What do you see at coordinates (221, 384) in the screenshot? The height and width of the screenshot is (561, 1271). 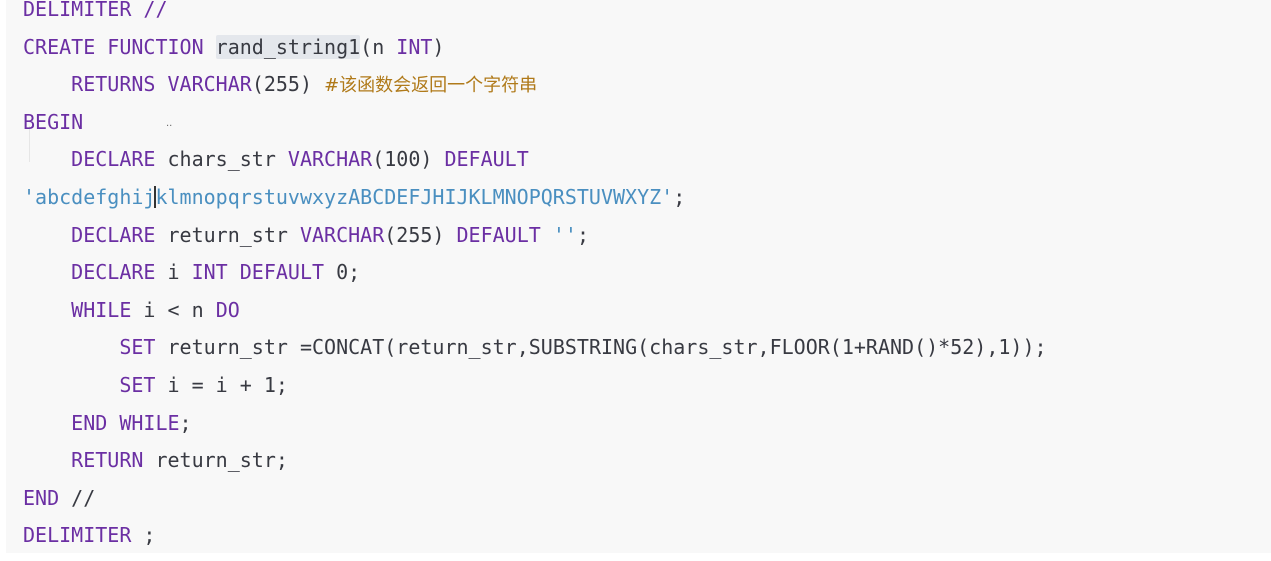 I see `assignment-text: i = i + 1;` at bounding box center [221, 384].